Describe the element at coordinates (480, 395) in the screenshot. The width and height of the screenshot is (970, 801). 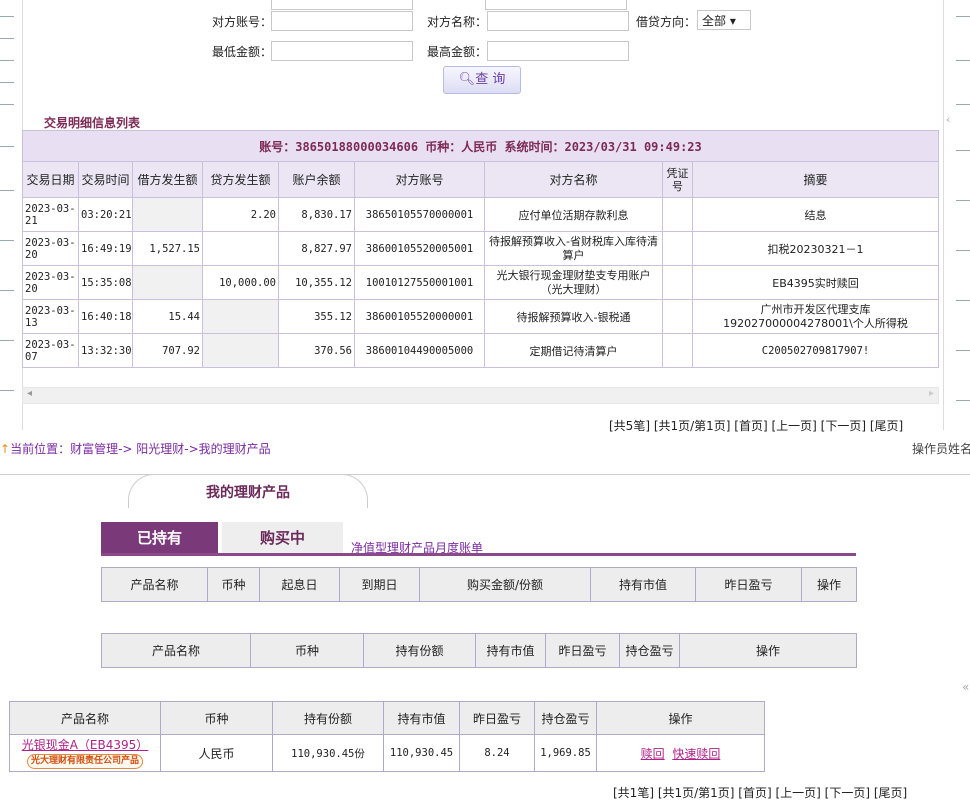
I see `horizontal-scrollbar: ◂ ▸` at that location.